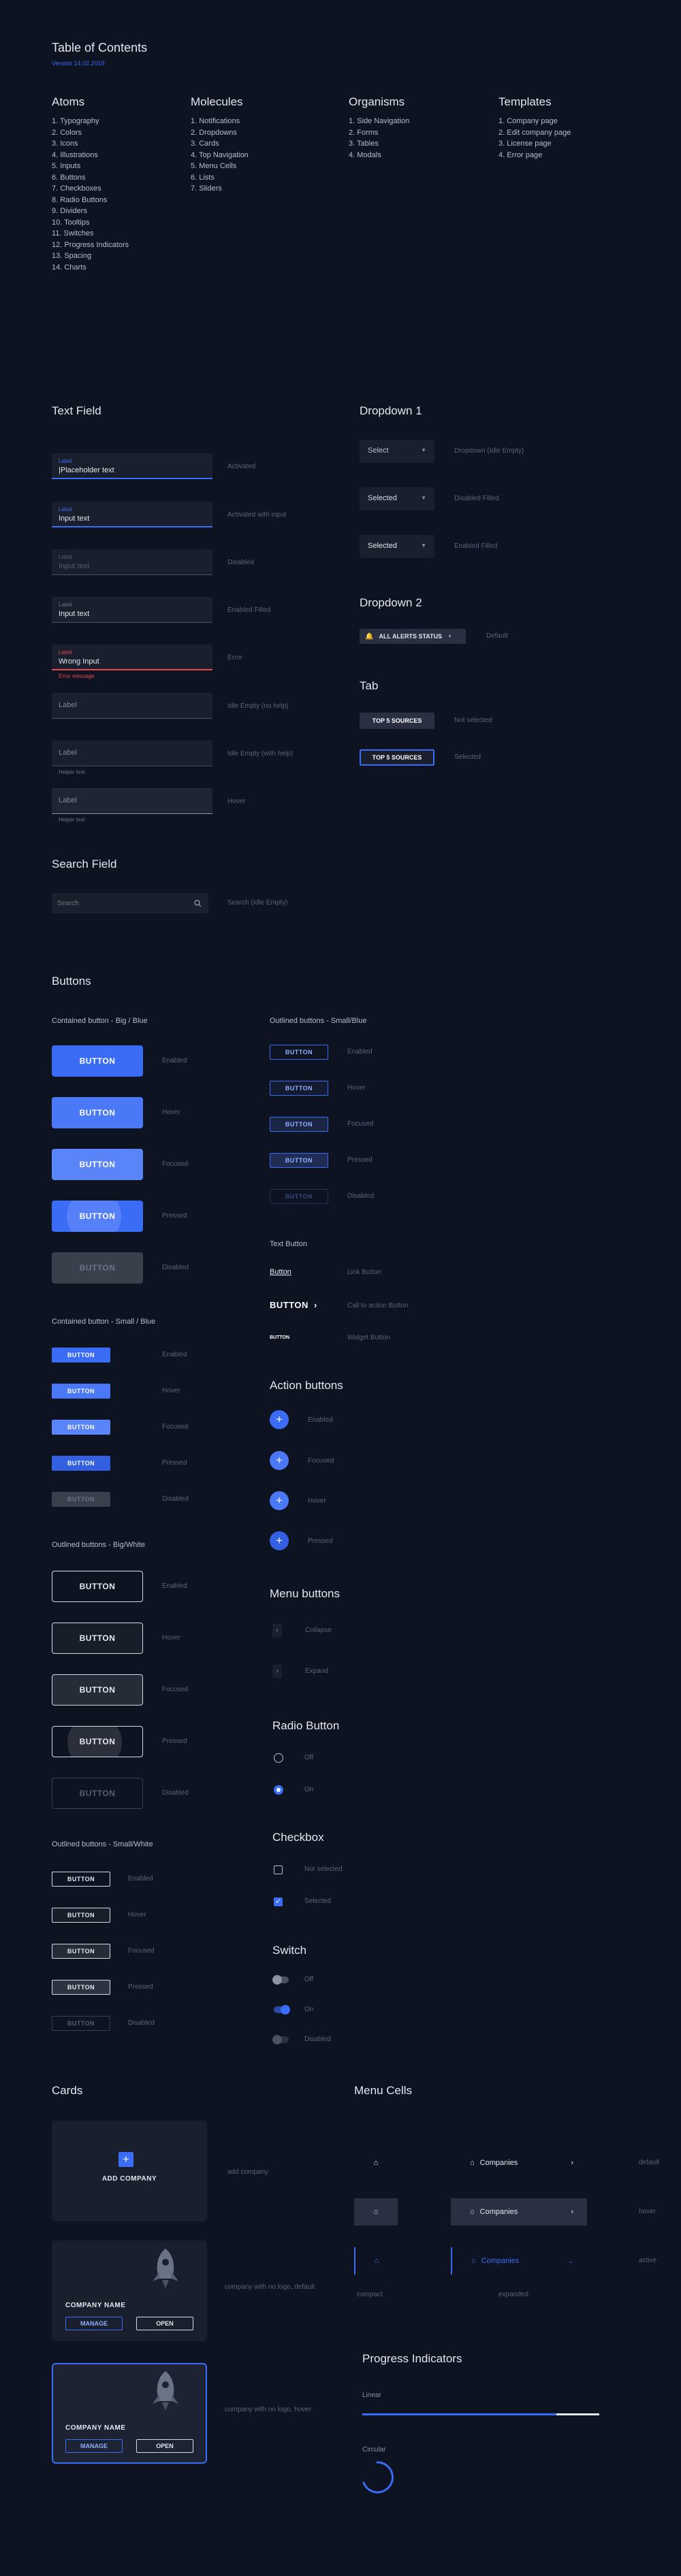 The image size is (681, 2576). Describe the element at coordinates (81, 1915) in the screenshot. I see `outlined-small-white-hover: BUTTON` at that location.